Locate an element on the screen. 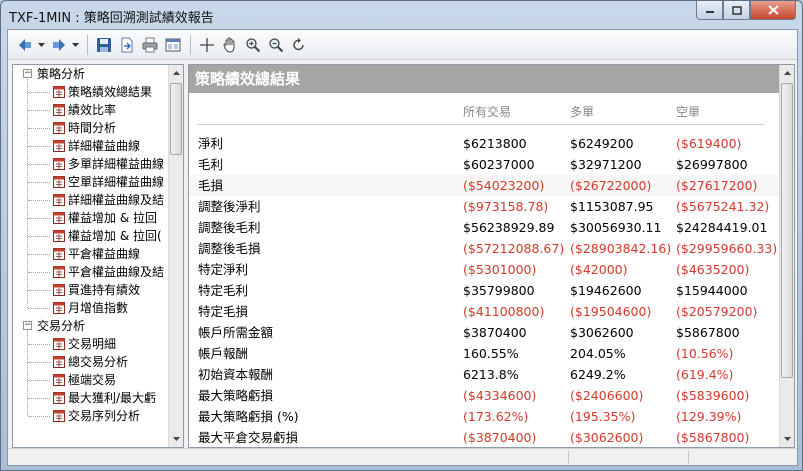  tree-item: 極端交易 is located at coordinates (91, 380).